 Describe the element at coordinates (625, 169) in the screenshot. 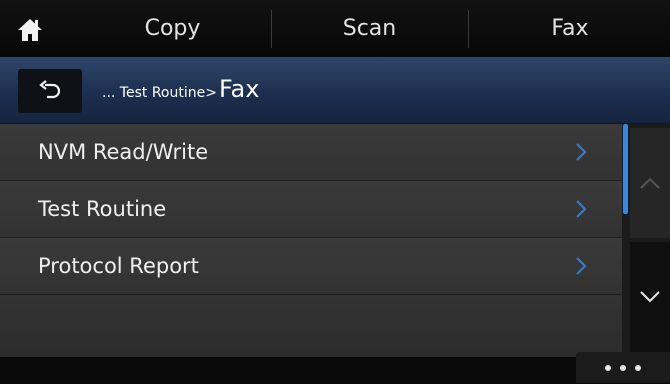

I see `scrollbar-thumb` at that location.